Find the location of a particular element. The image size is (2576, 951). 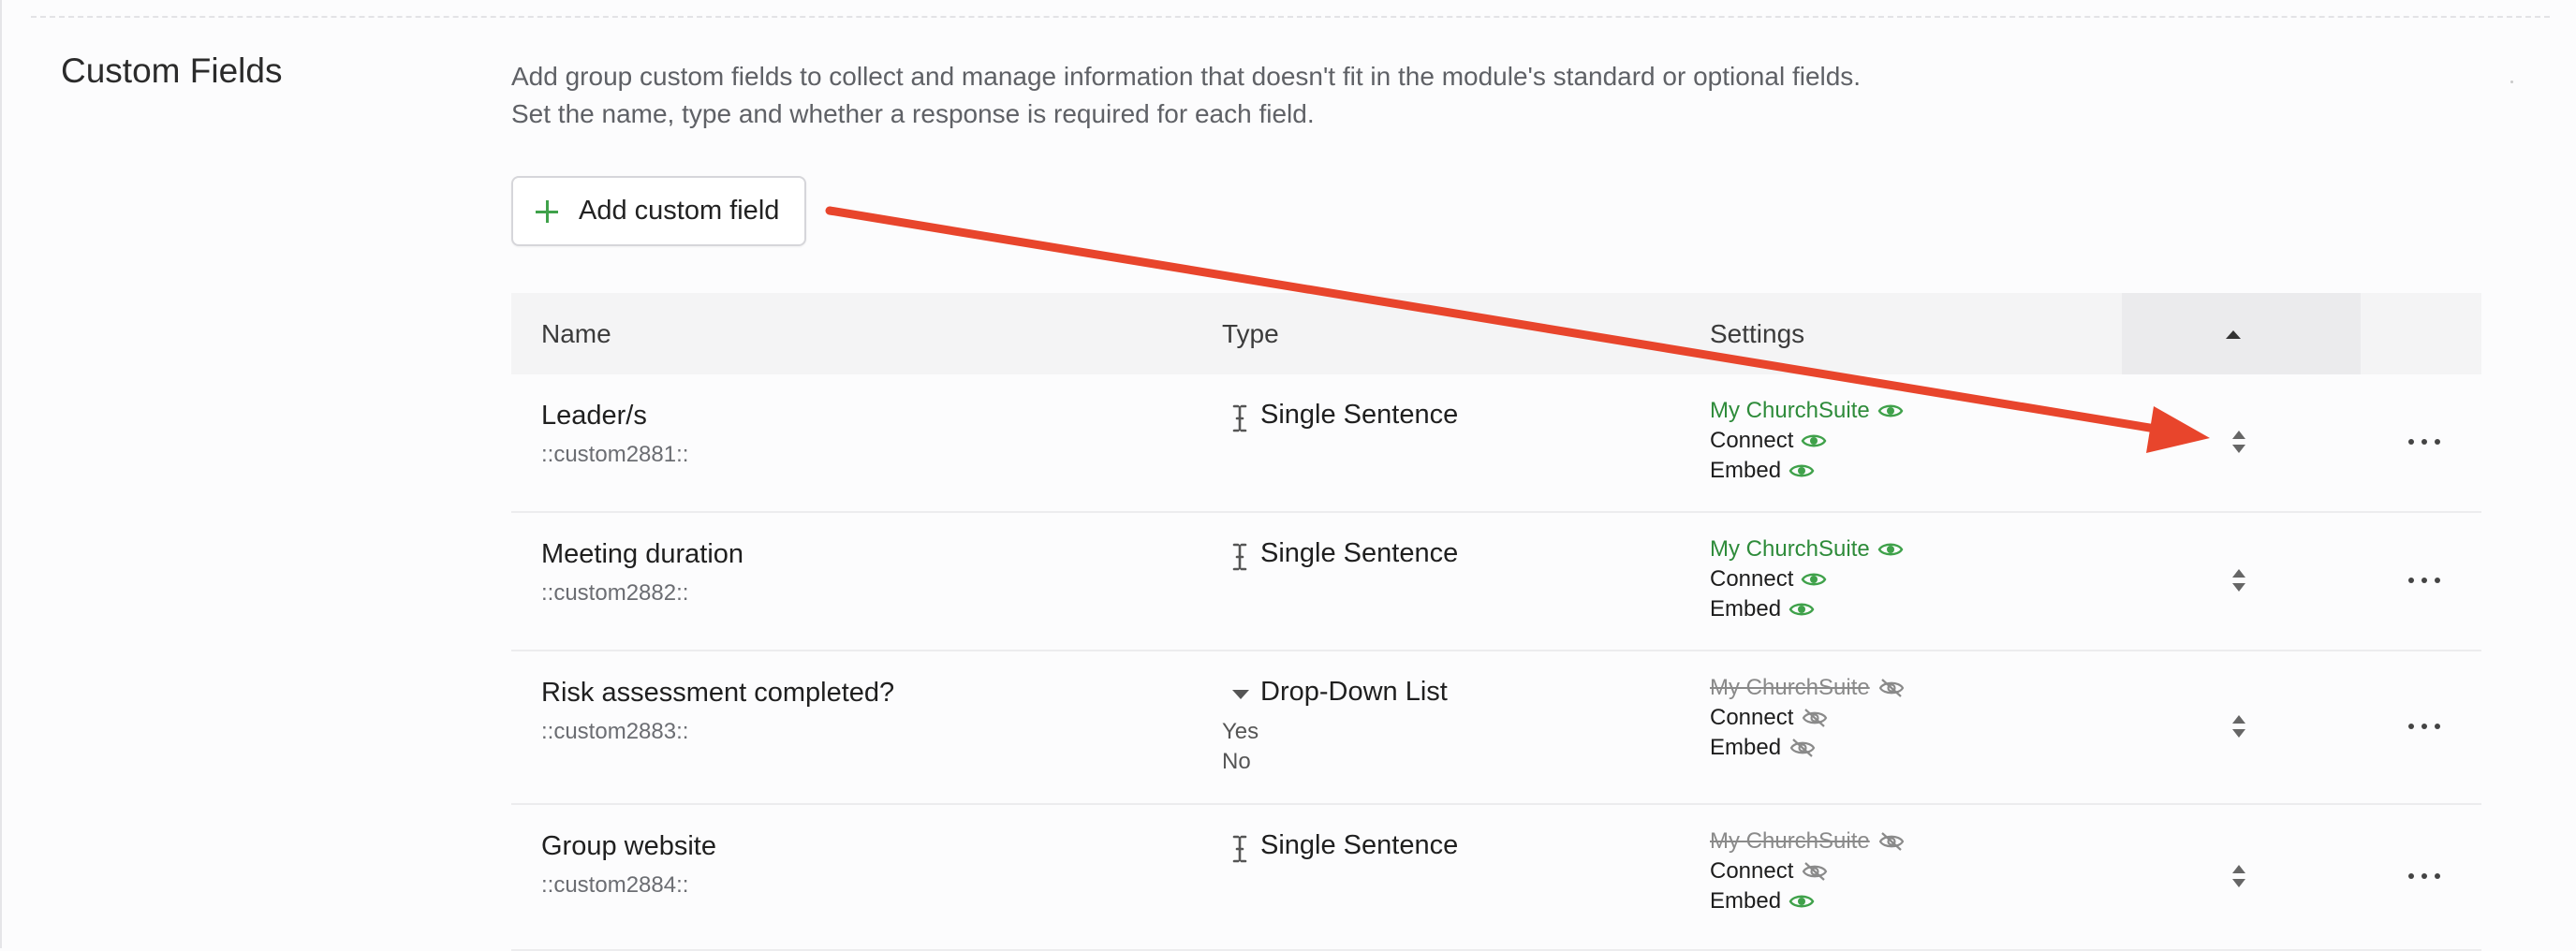

table-header: Name Type Settings is located at coordinates (1496, 333).